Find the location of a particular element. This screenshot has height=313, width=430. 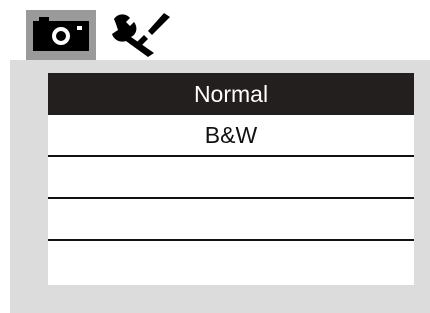

menu-item-label: B&W is located at coordinates (231, 134).